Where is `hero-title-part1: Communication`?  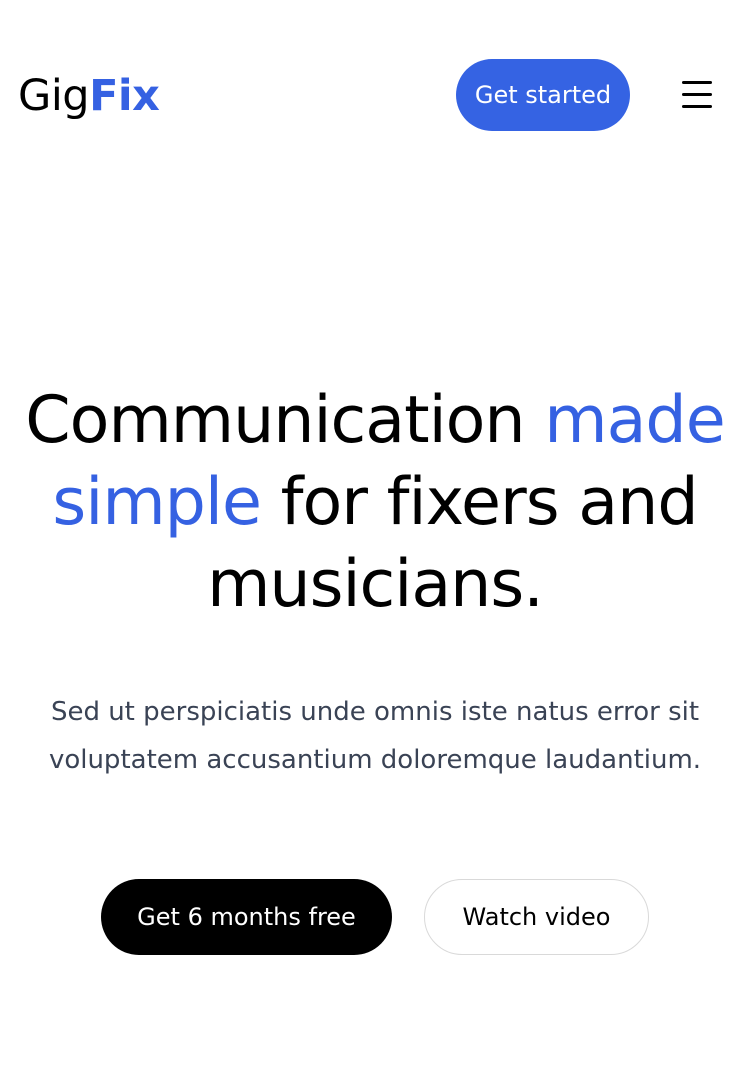
hero-title-part1: Communication is located at coordinates (285, 420).